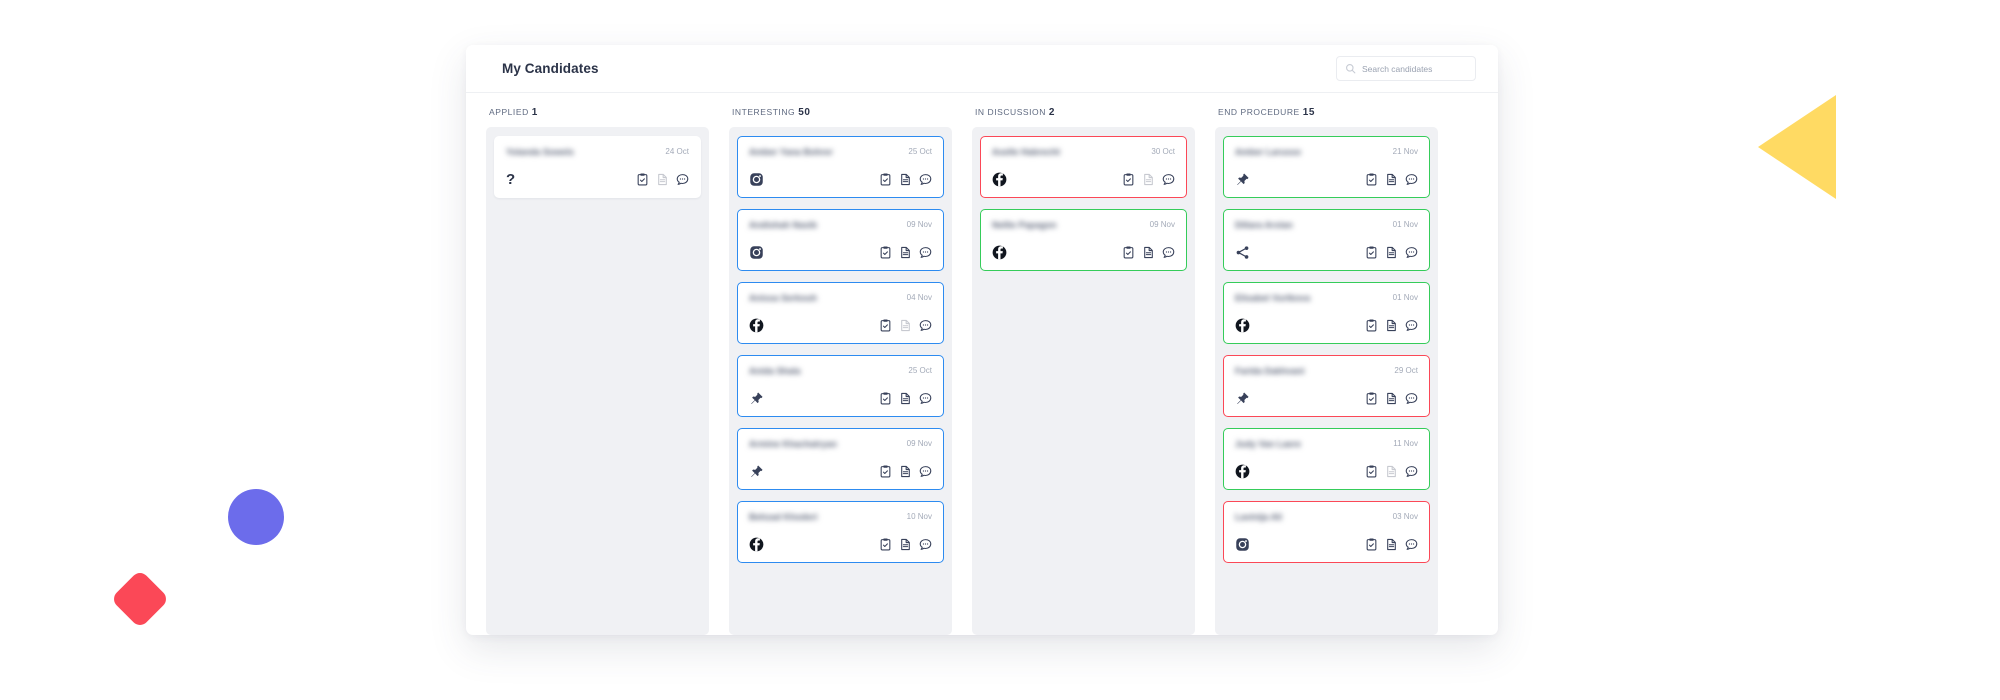 This screenshot has width=2000, height=700. Describe the element at coordinates (1083, 225) in the screenshot. I see `card-top-row: Nellie Papagon 09 Nov` at that location.